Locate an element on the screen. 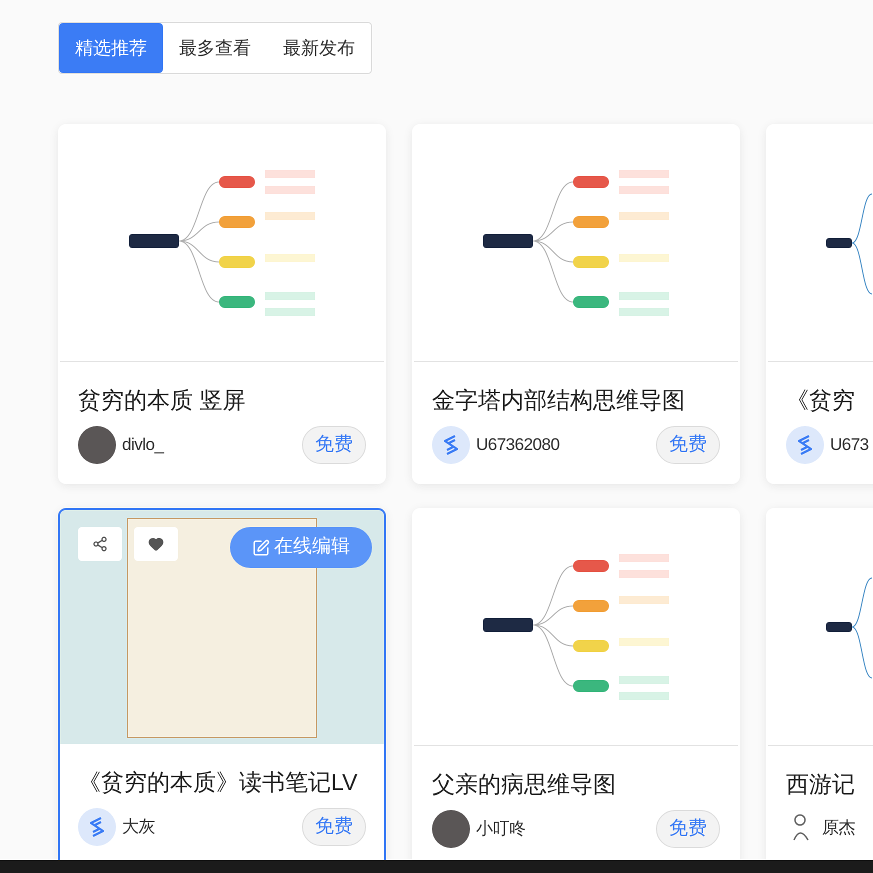 This screenshot has height=873, width=873. like-button is located at coordinates (156, 544).